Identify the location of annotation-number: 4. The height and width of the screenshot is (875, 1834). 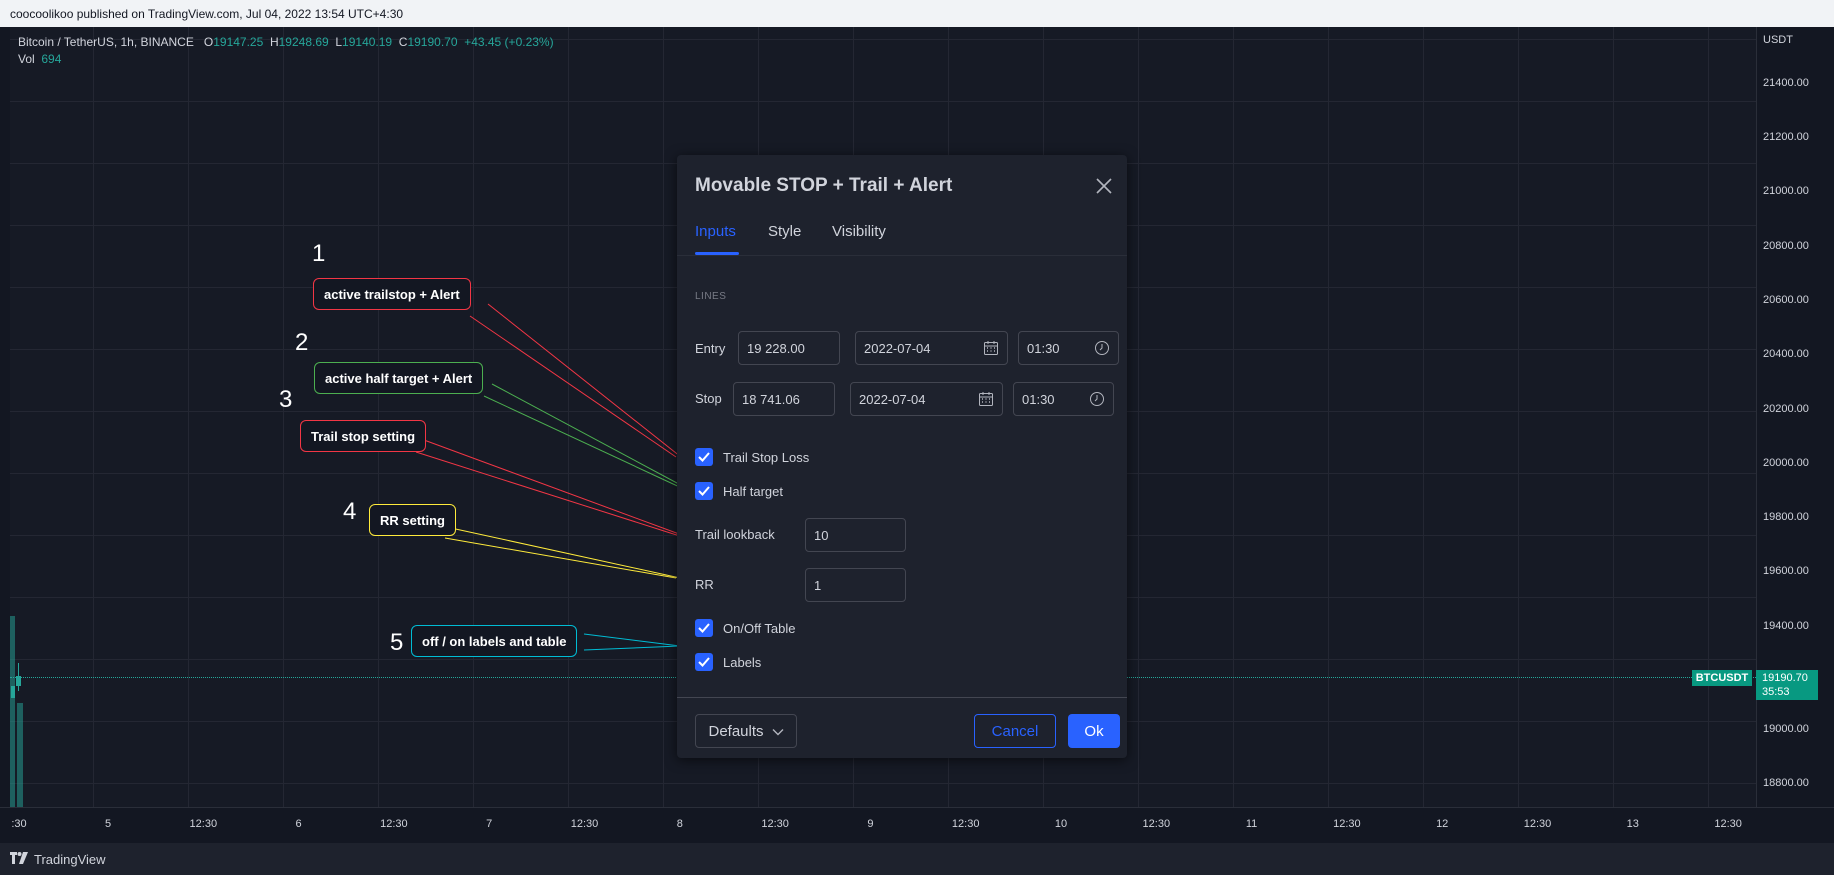
(350, 511).